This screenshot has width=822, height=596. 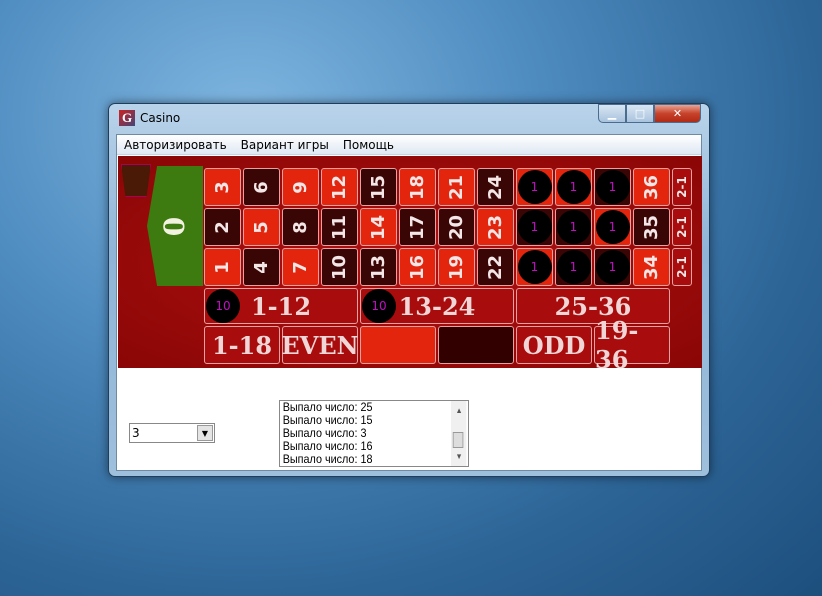 I want to click on bet-outside-4-label: ODD, so click(x=554, y=345).